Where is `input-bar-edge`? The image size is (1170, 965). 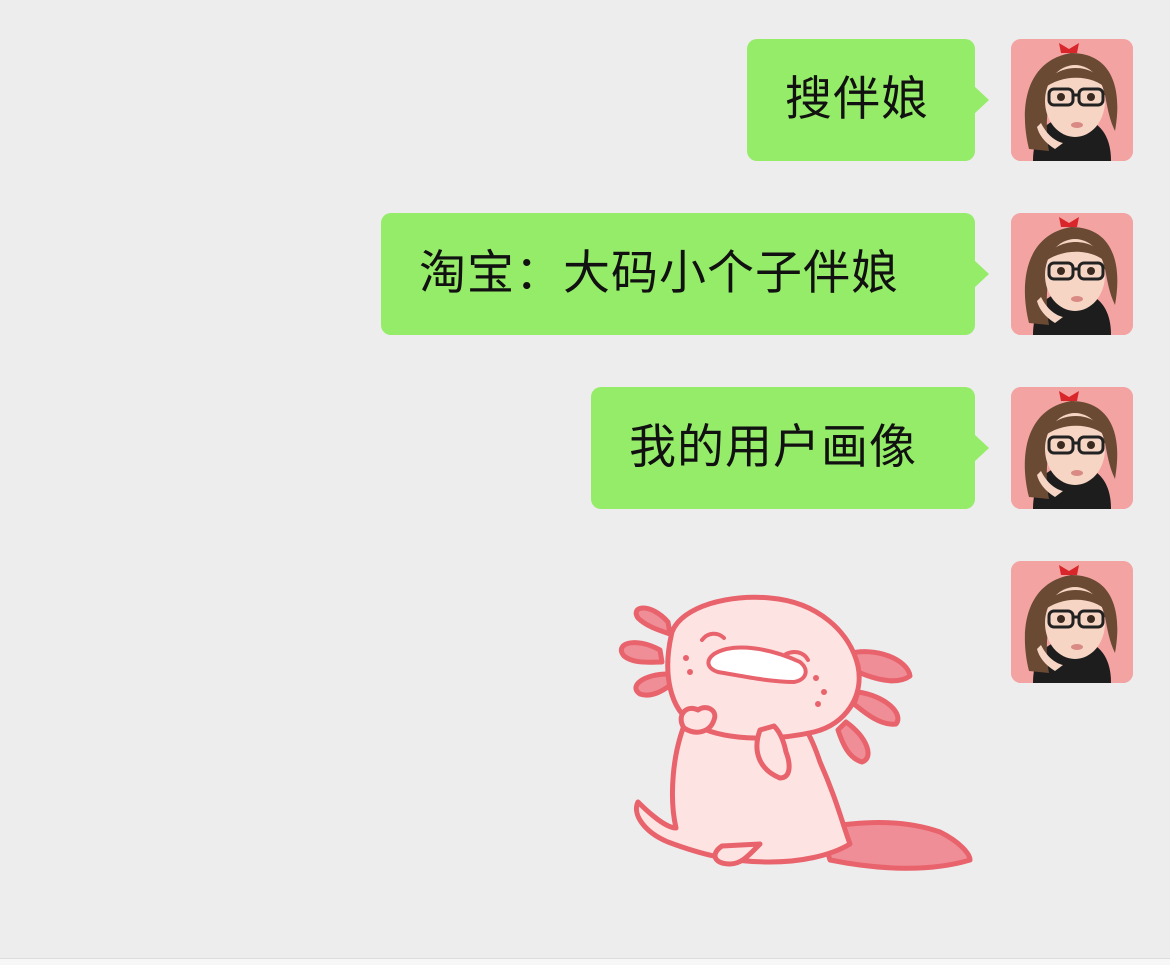
input-bar-edge is located at coordinates (585, 961).